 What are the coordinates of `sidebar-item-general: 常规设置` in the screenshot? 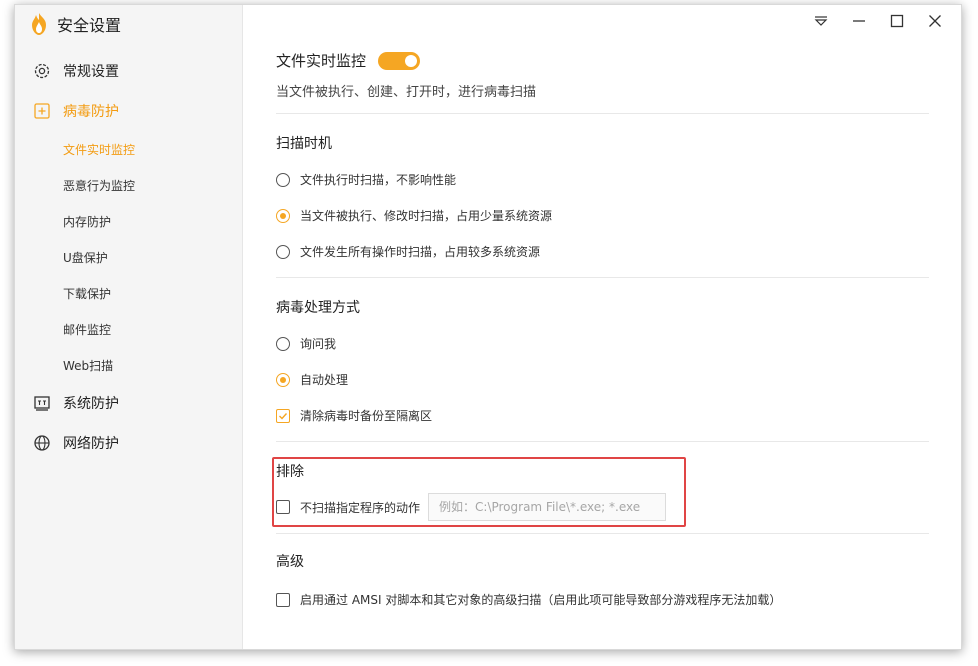 It's located at (76, 71).